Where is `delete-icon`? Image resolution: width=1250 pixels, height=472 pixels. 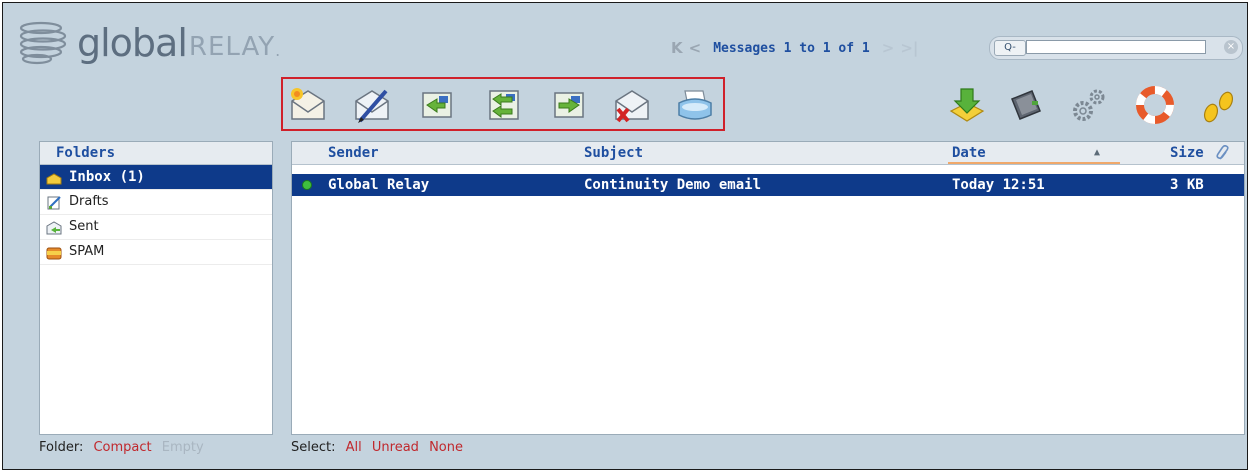 delete-icon is located at coordinates (632, 105).